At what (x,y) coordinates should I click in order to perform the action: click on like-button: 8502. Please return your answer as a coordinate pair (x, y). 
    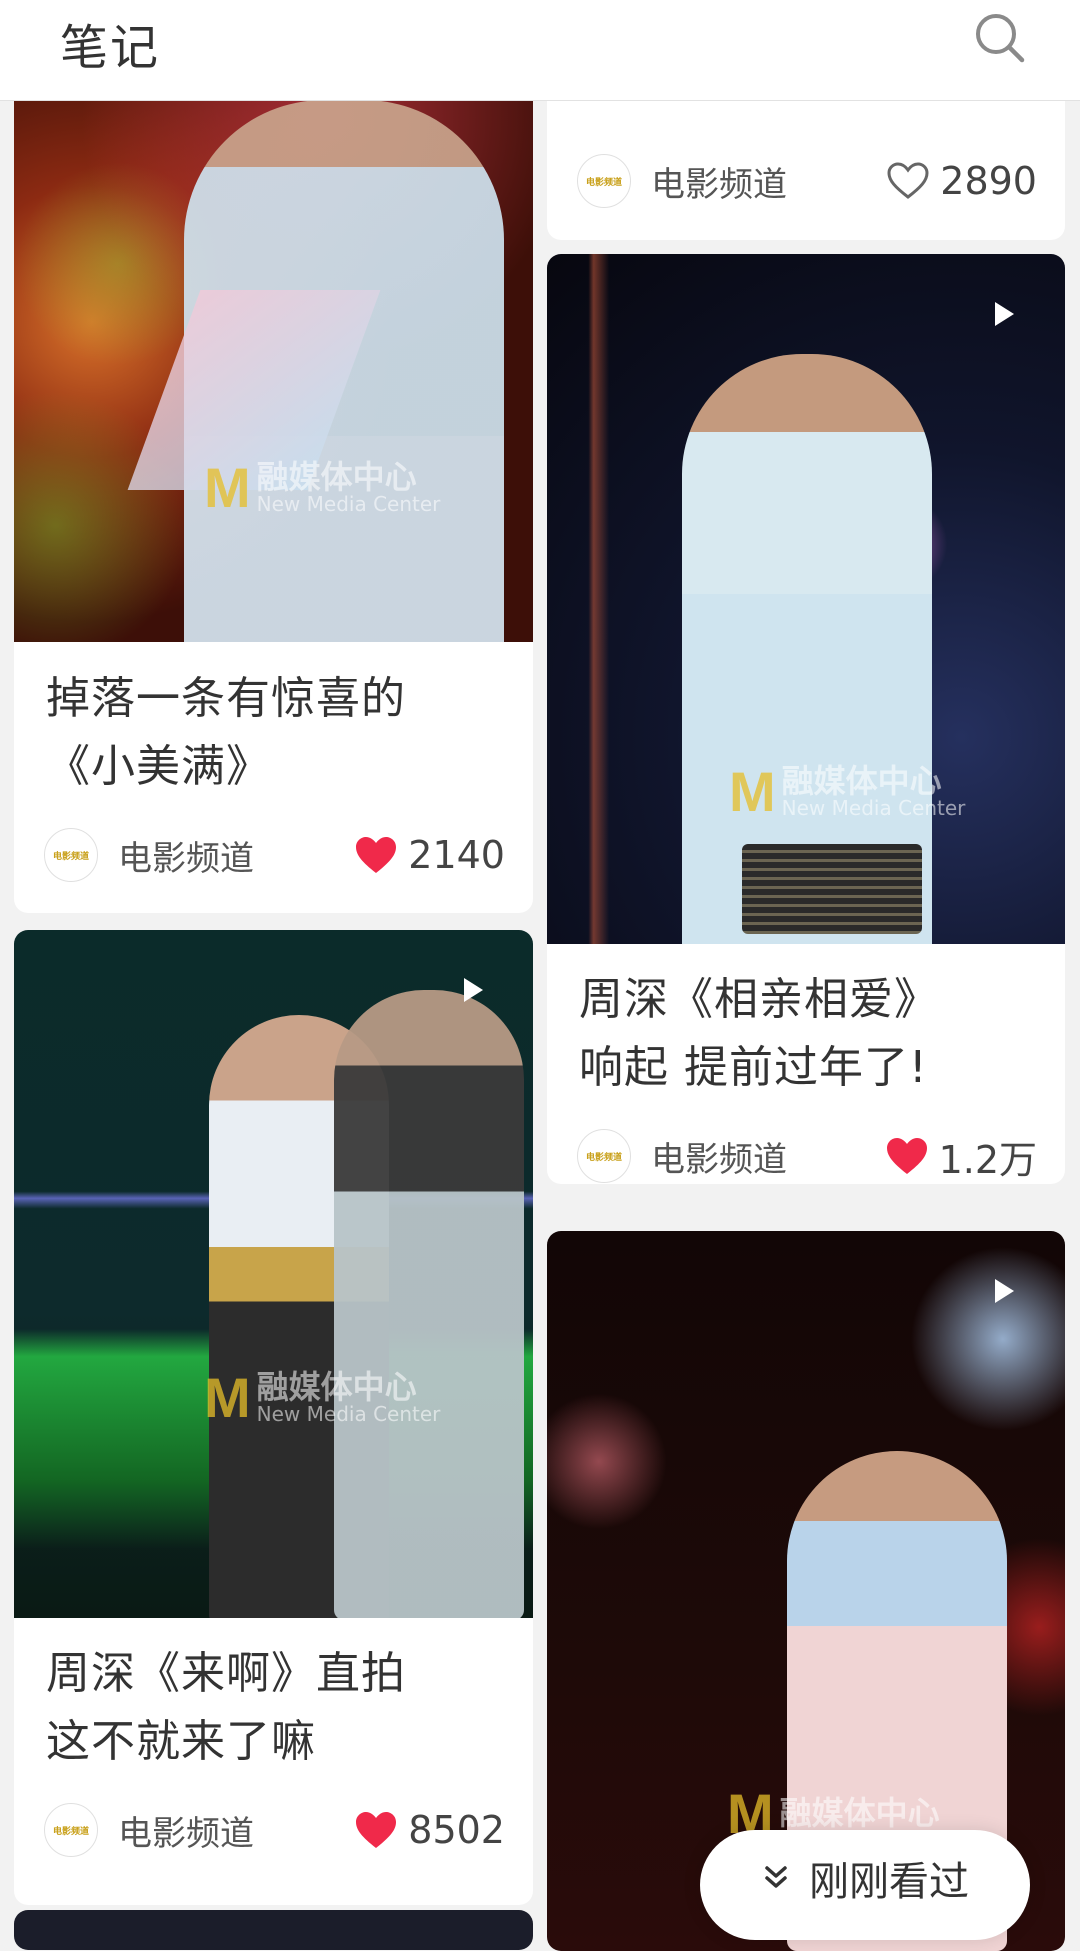
    Looking at the image, I should click on (429, 1830).